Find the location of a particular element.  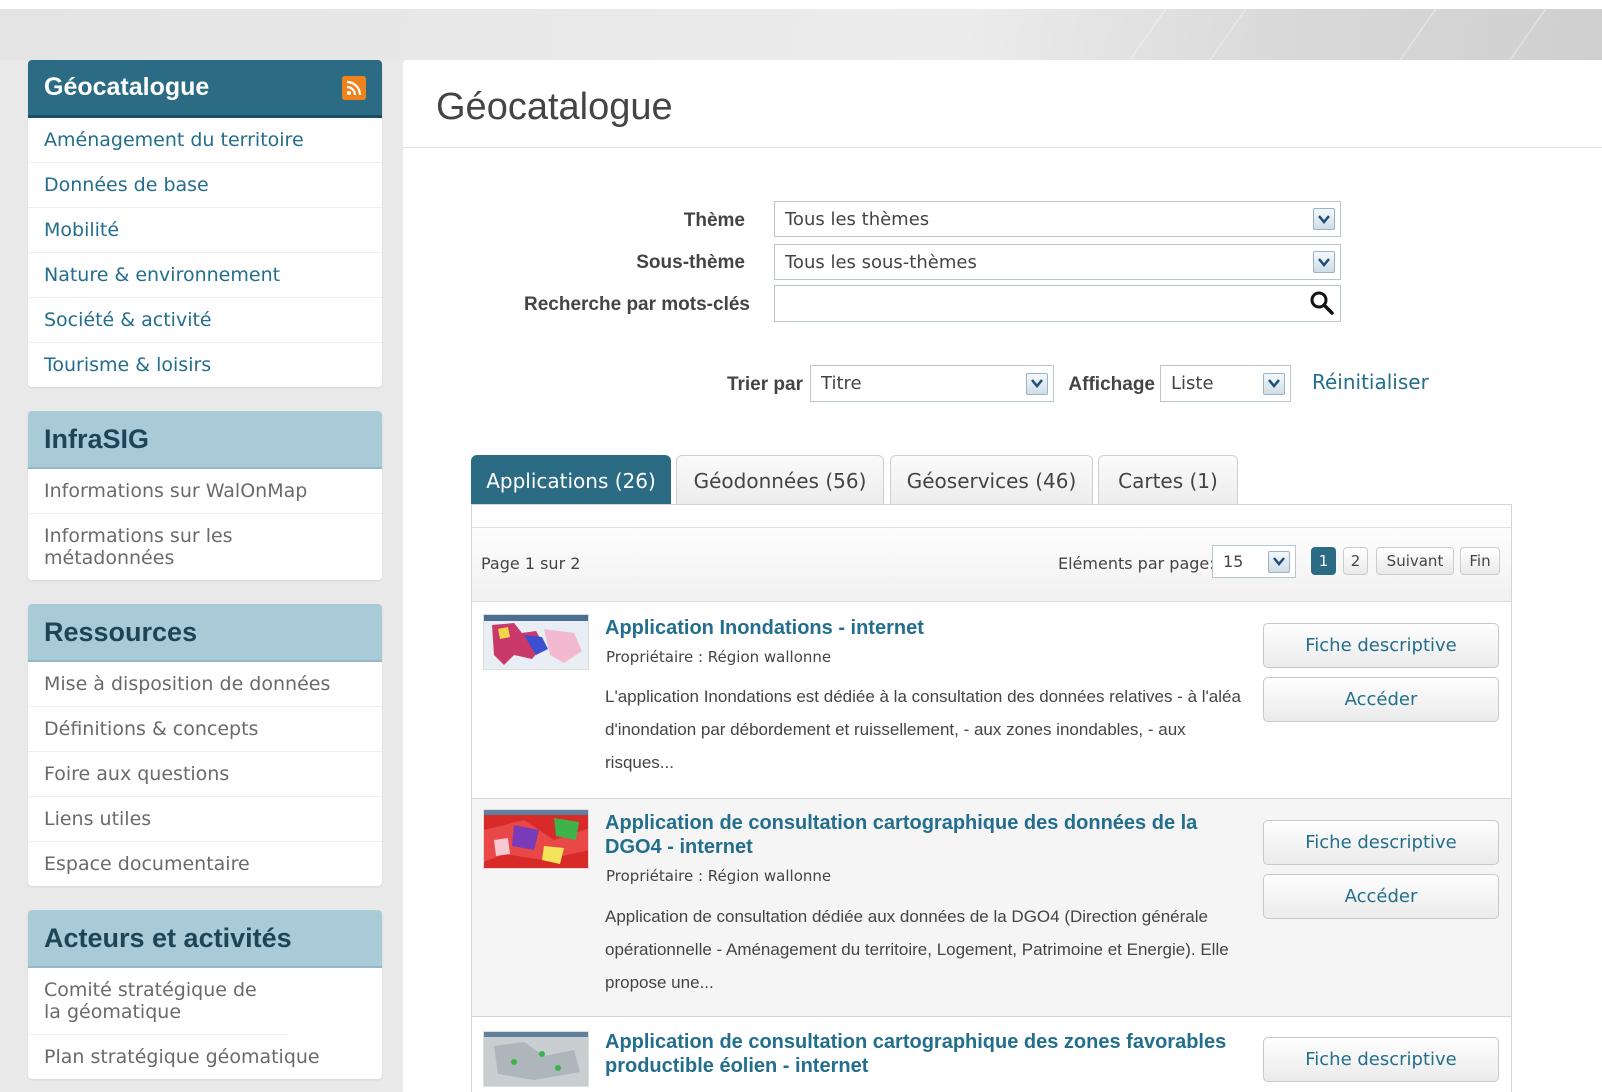

theme-select-value: Tous les thèmes is located at coordinates (857, 219).